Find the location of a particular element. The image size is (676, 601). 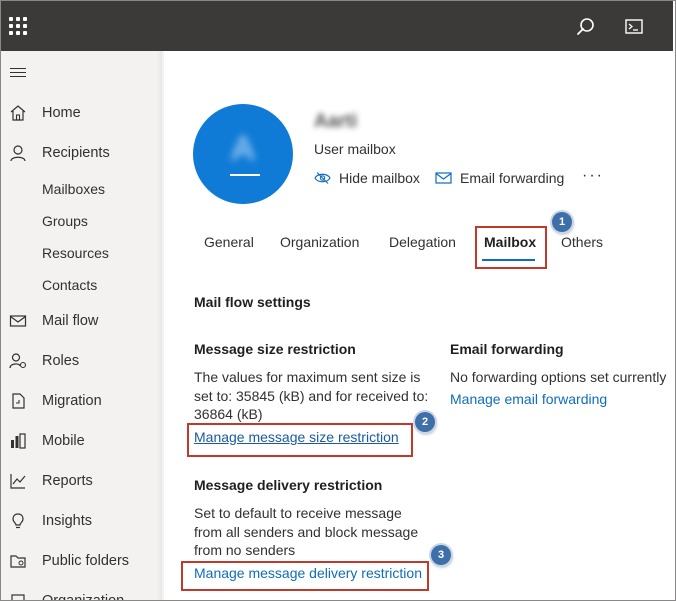

email-forwarding-label: Email forwarding is located at coordinates (512, 178).